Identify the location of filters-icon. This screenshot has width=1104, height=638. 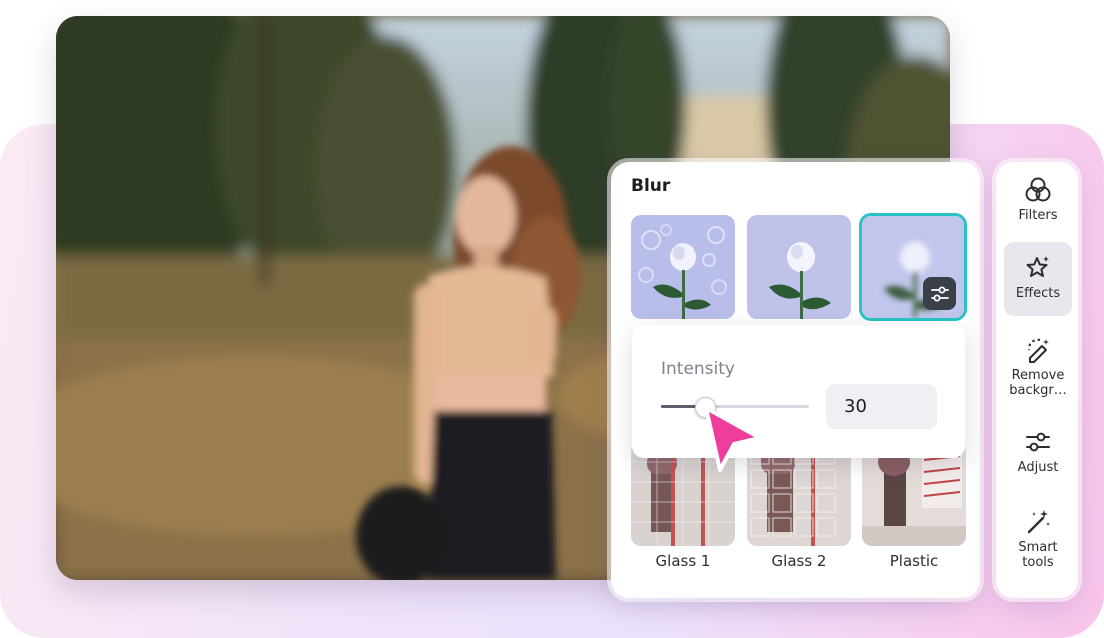
(1038, 189).